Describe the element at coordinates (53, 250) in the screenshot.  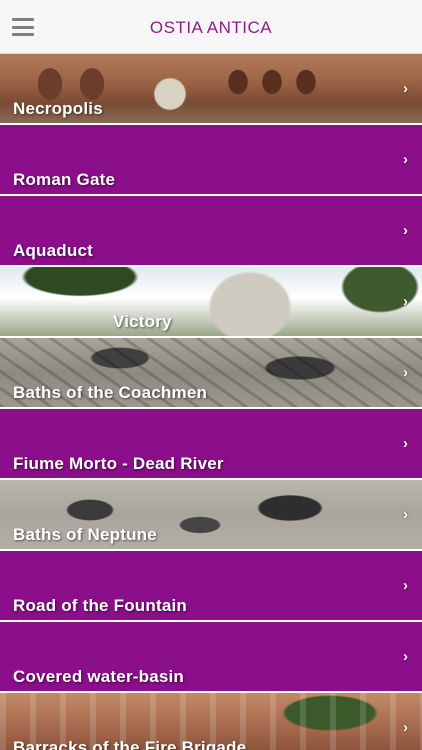
I see `list-item-label: Aquaduct` at that location.